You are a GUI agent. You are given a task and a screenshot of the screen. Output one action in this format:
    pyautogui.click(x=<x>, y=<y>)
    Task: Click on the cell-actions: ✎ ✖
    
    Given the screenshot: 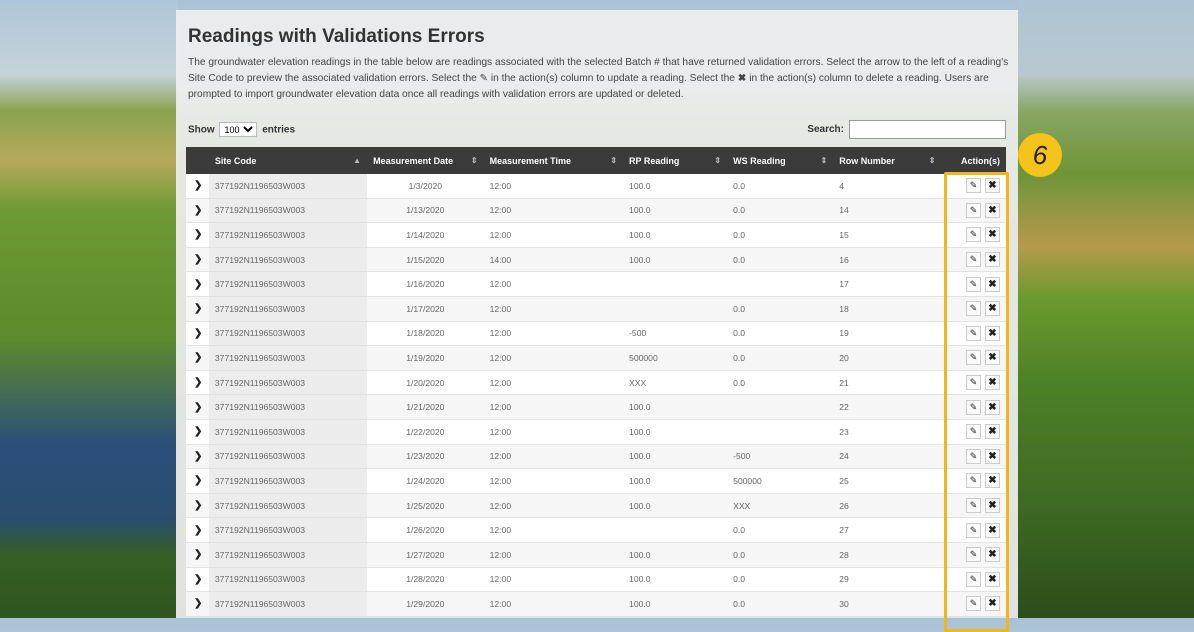 What is the action you would take?
    pyautogui.click(x=973, y=457)
    